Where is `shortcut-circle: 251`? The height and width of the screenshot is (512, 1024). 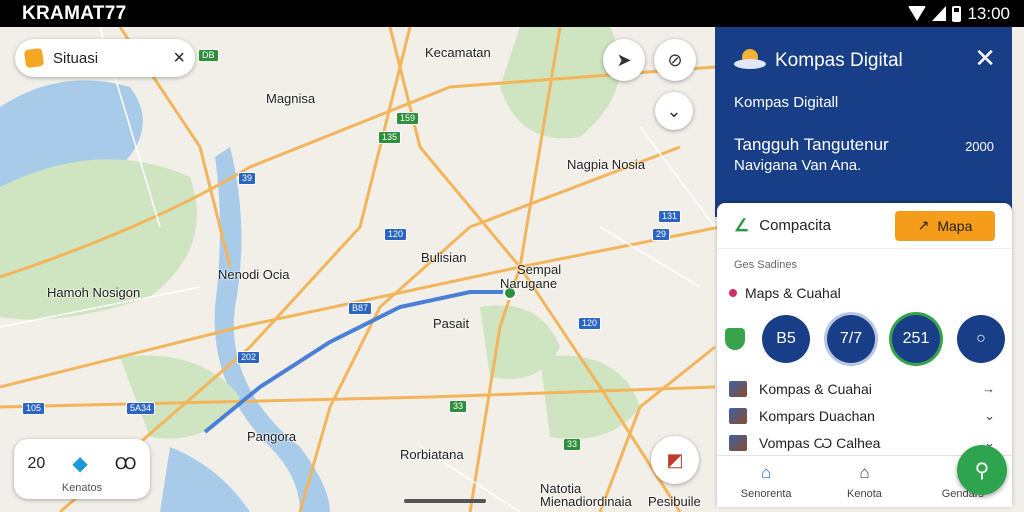 shortcut-circle: 251 is located at coordinates (916, 339).